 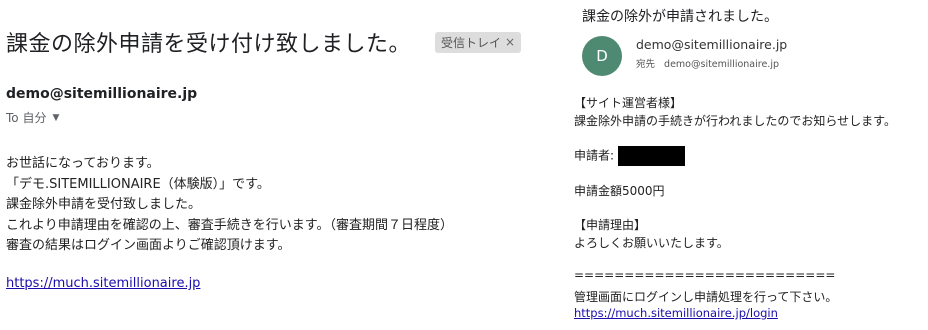 I want to click on applicant-row: 申請者:, so click(x=630, y=156).